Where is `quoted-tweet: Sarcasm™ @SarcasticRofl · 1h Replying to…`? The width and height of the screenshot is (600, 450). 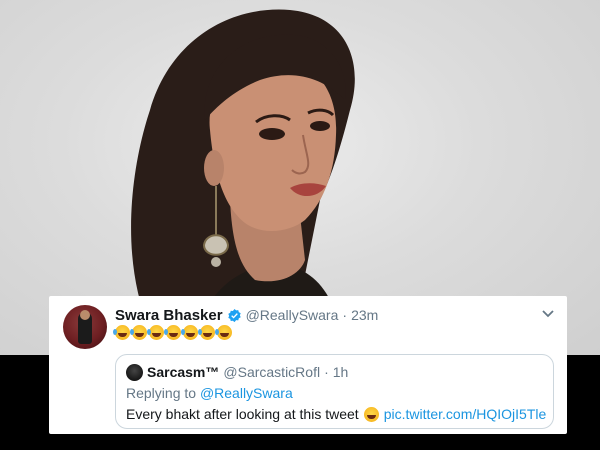
quoted-tweet: Sarcasm™ @SarcasticRofl · 1h Replying to… is located at coordinates (334, 391).